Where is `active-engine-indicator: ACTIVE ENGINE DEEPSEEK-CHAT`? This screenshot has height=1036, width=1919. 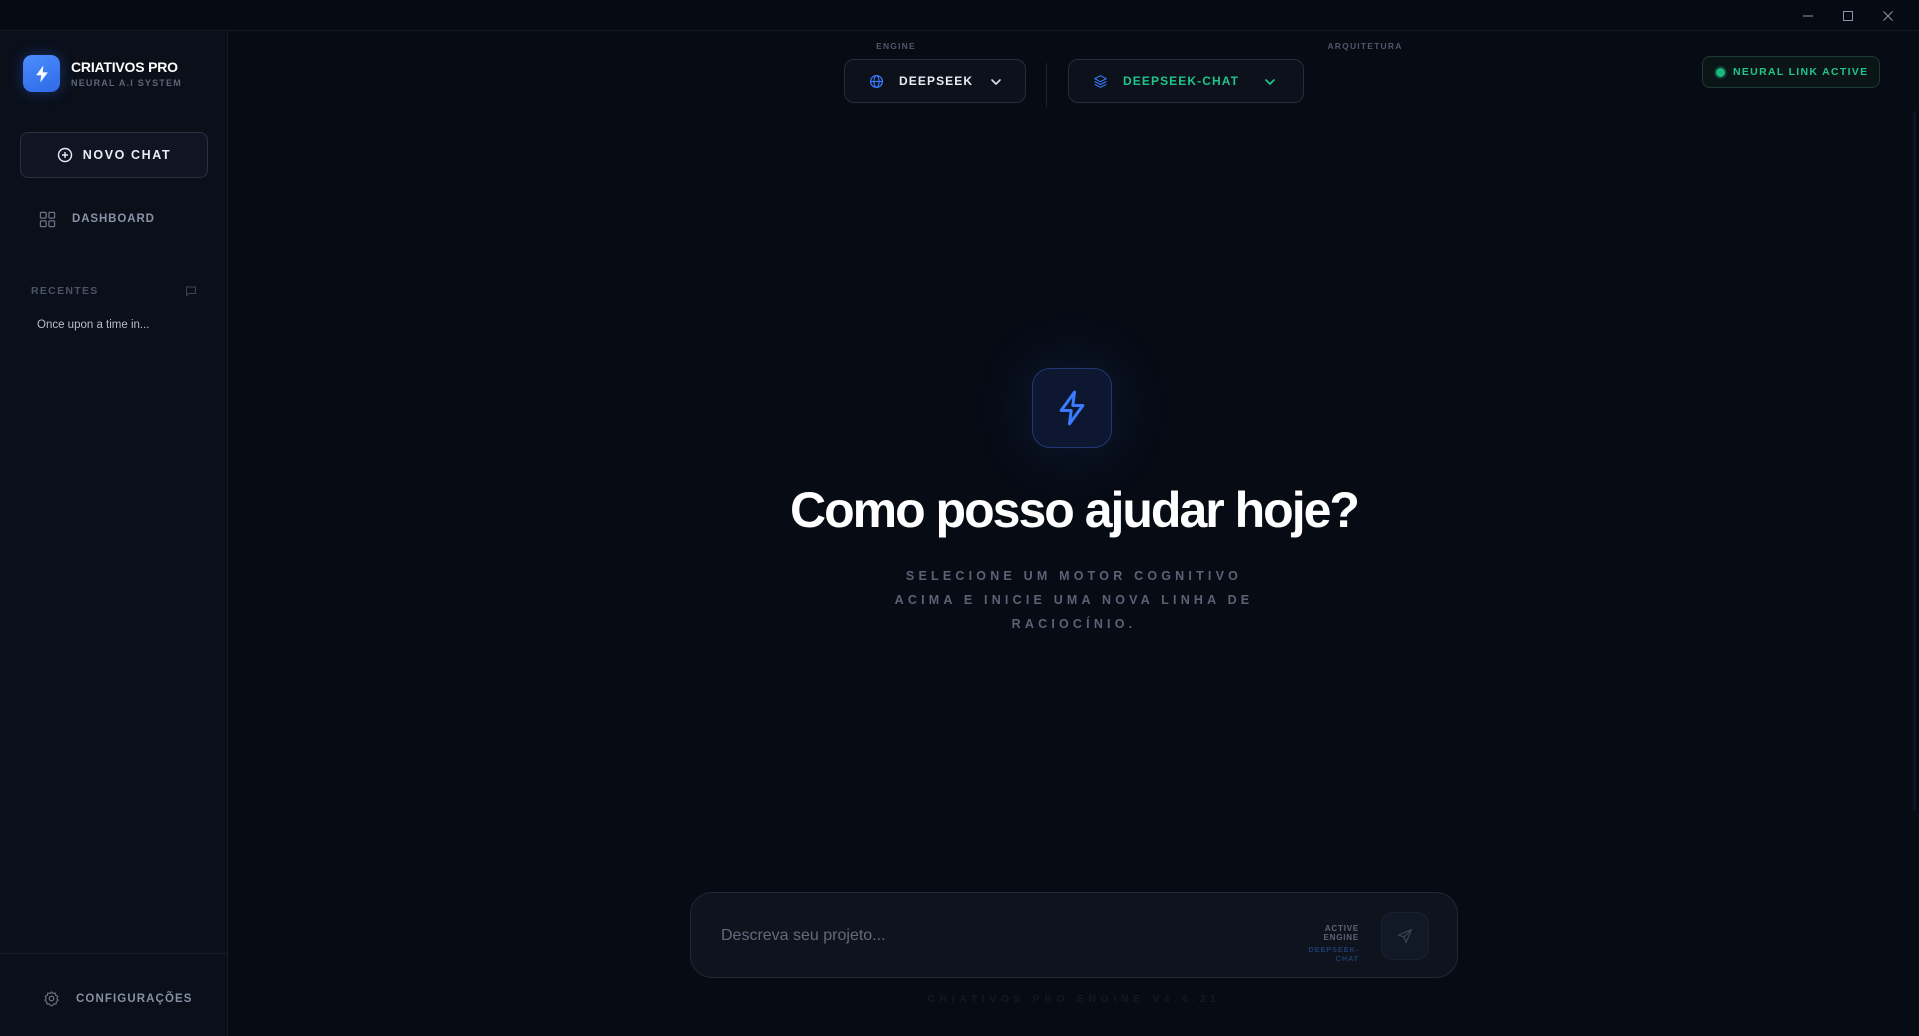
active-engine-indicator: ACTIVE ENGINE DEEPSEEK-CHAT is located at coordinates (1323, 943).